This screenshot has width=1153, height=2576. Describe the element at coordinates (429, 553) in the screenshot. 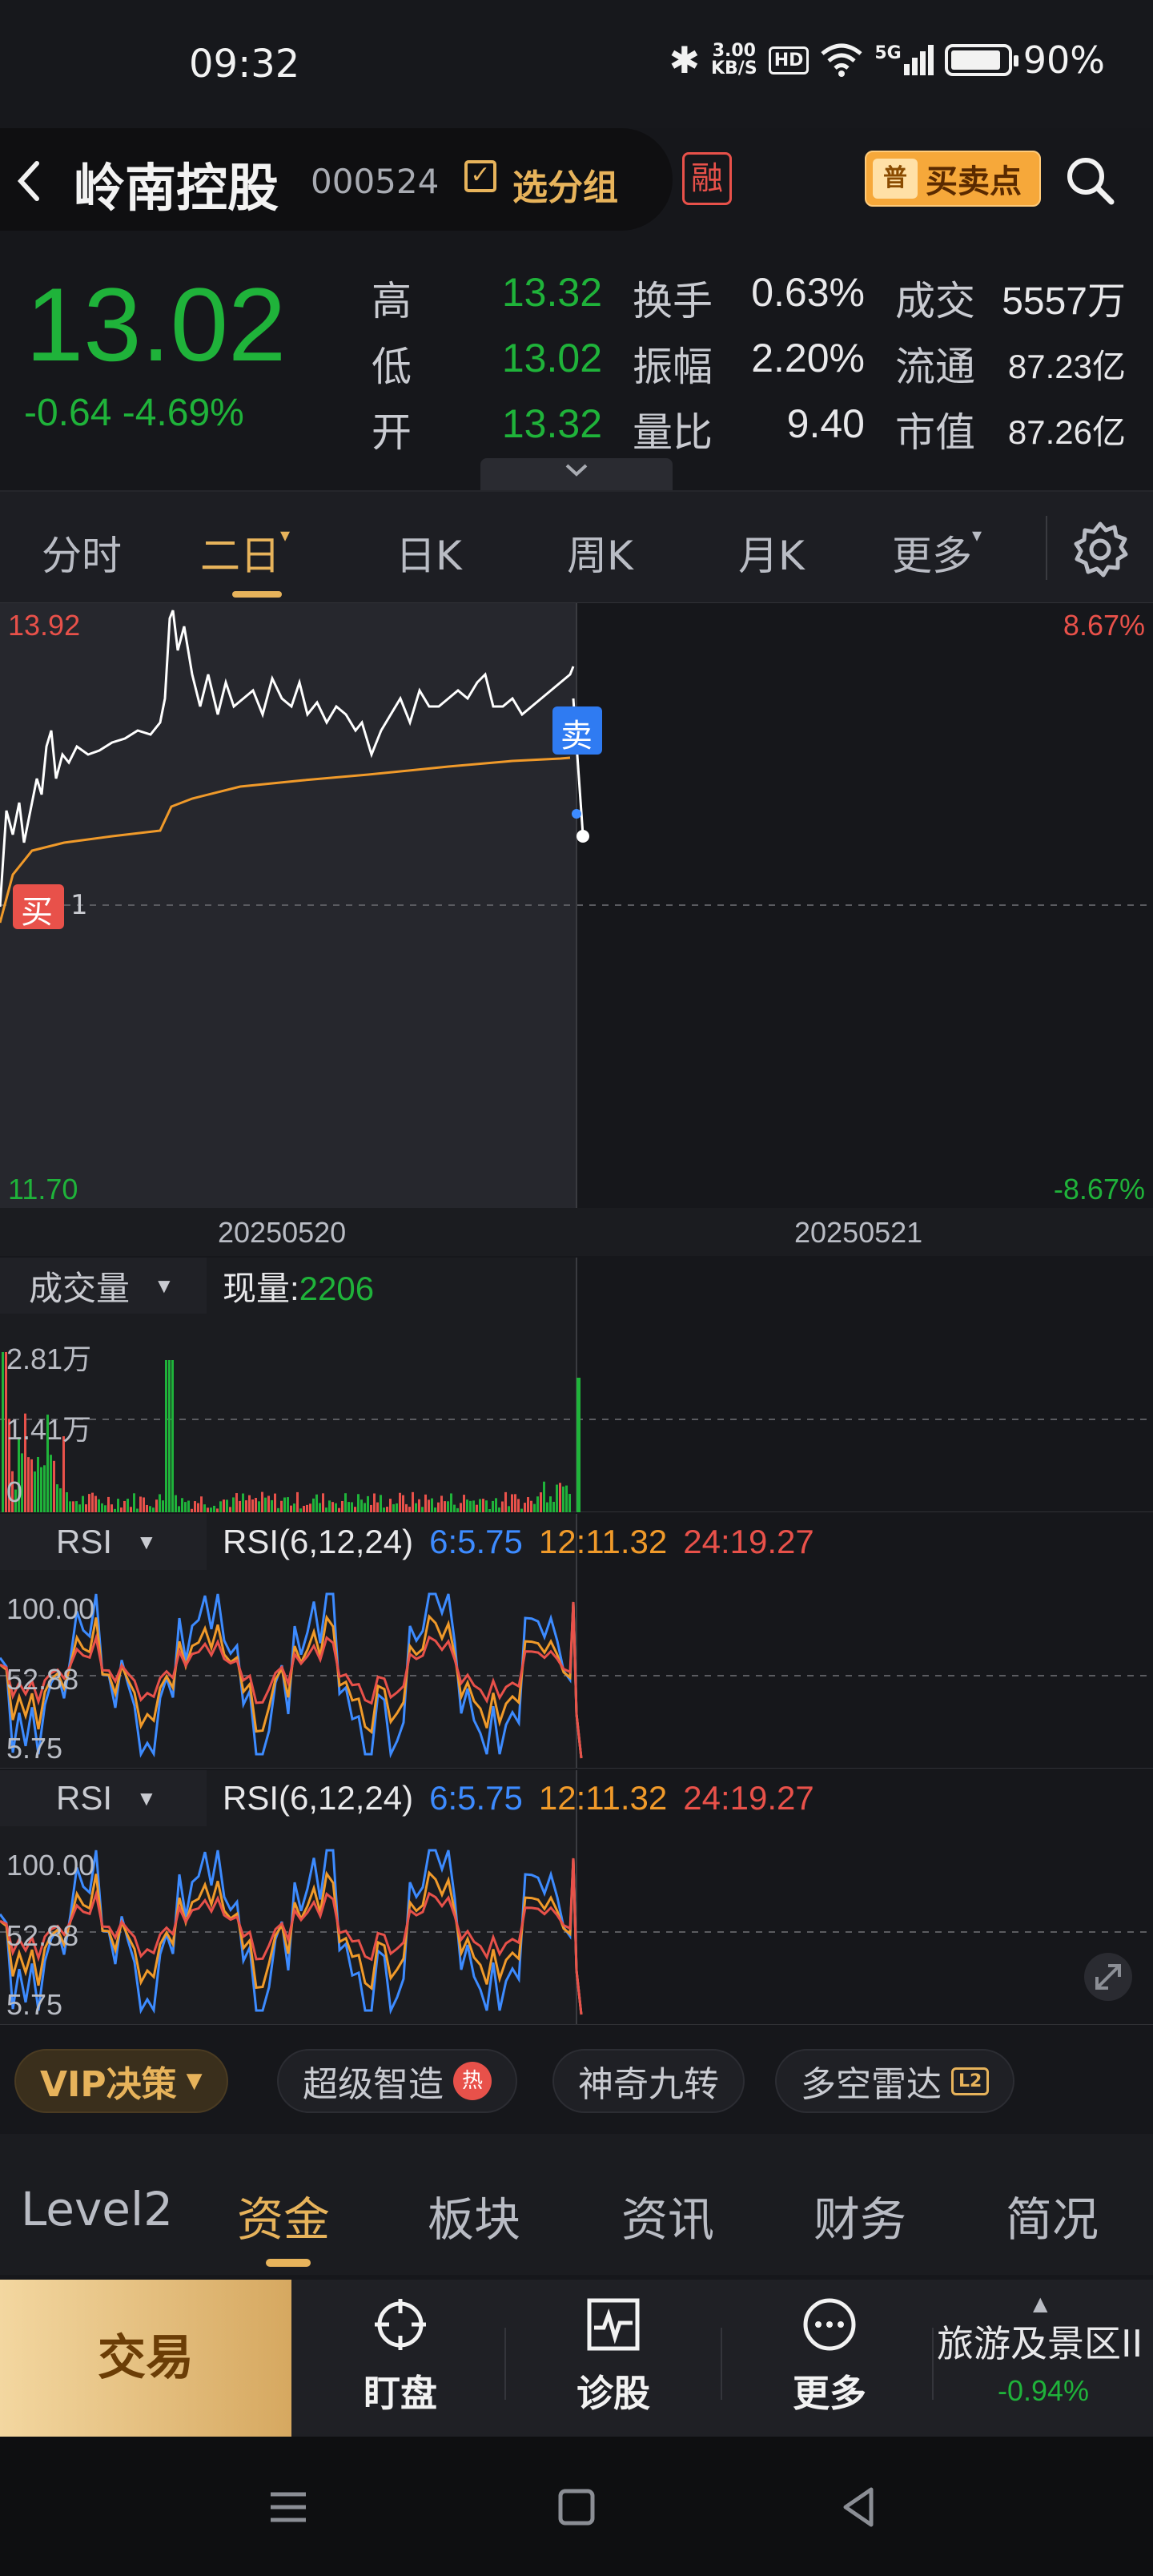

I see `tab-daily-k: 日K` at that location.